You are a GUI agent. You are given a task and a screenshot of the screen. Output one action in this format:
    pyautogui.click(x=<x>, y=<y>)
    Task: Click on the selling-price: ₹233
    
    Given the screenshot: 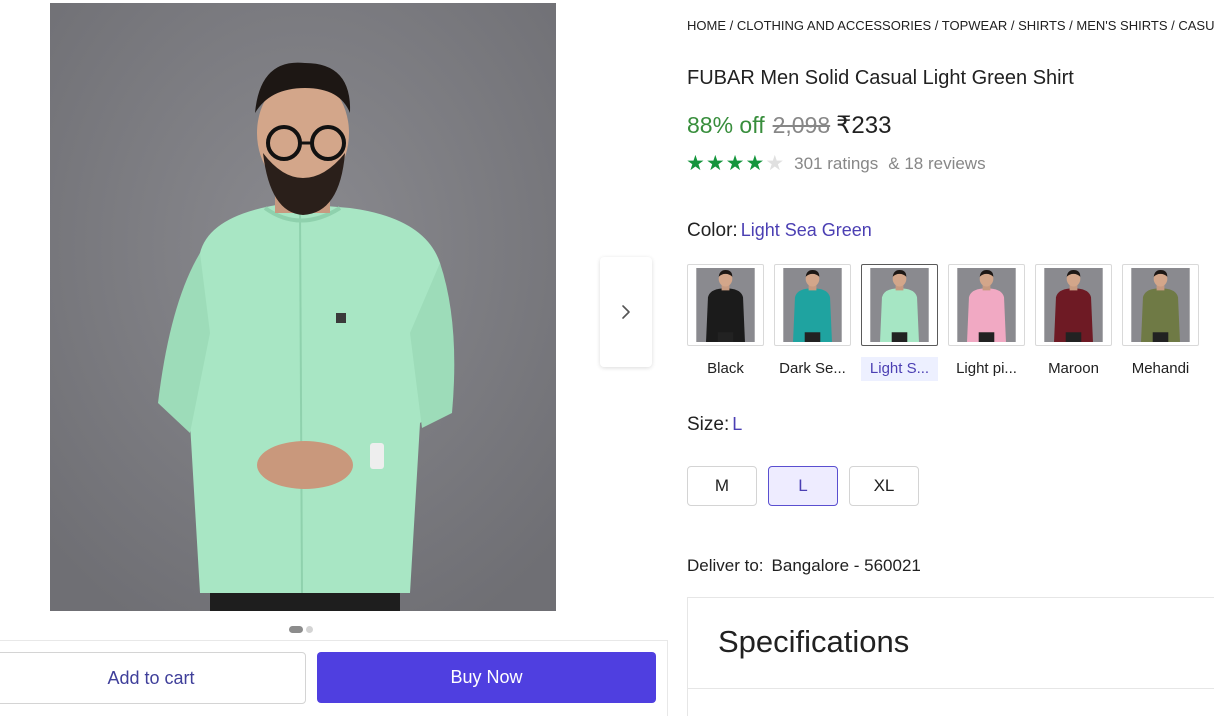 What is the action you would take?
    pyautogui.click(x=864, y=125)
    